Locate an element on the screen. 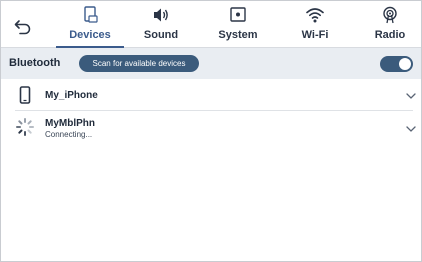 The height and width of the screenshot is (262, 422). back-button is located at coordinates (23, 27).